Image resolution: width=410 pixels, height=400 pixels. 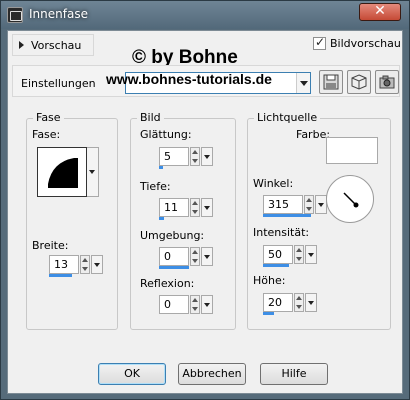 What do you see at coordinates (172, 235) in the screenshot?
I see `umgebung-label: Umgebung:` at bounding box center [172, 235].